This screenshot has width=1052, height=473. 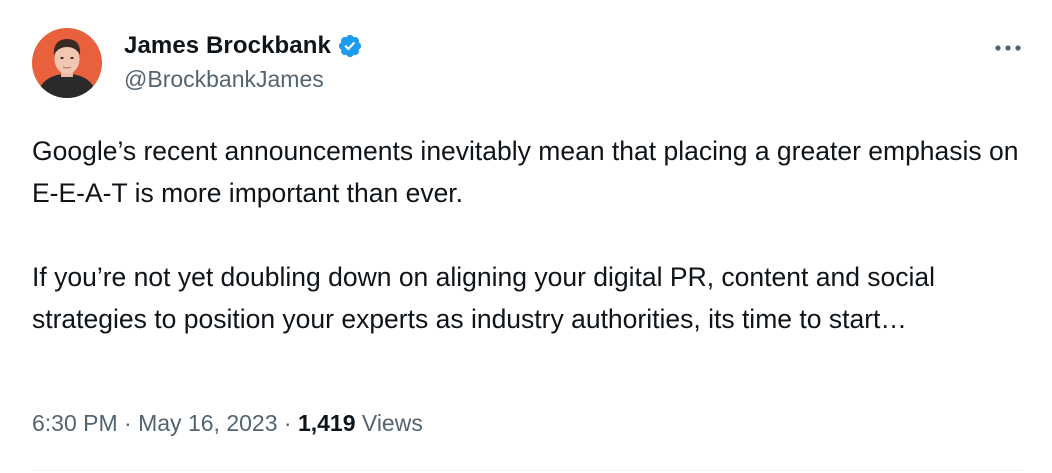 I want to click on author-handle: @BrockbankJames, so click(x=243, y=79).